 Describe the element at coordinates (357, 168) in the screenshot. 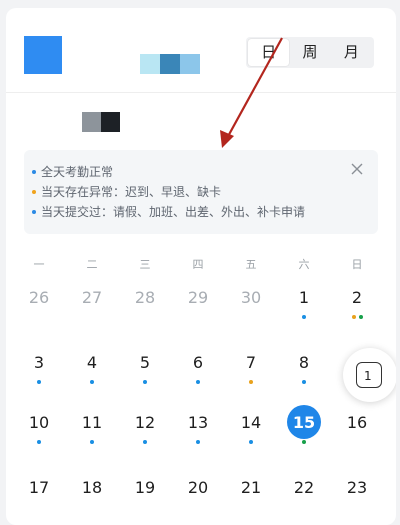

I see `close-icon` at that location.